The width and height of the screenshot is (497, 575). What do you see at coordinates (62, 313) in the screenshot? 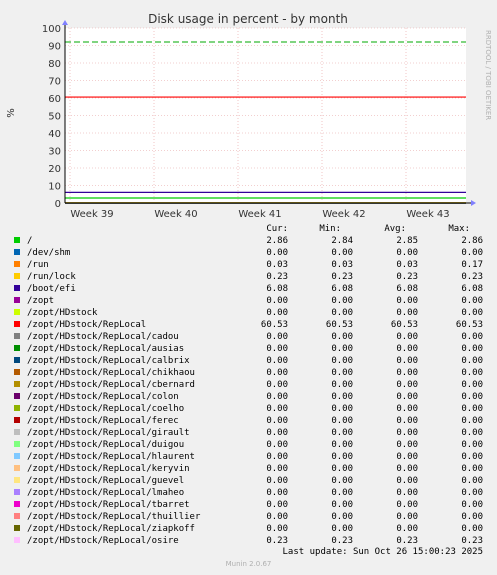
I see `legend-label: /zopt/HDstock` at bounding box center [62, 313].